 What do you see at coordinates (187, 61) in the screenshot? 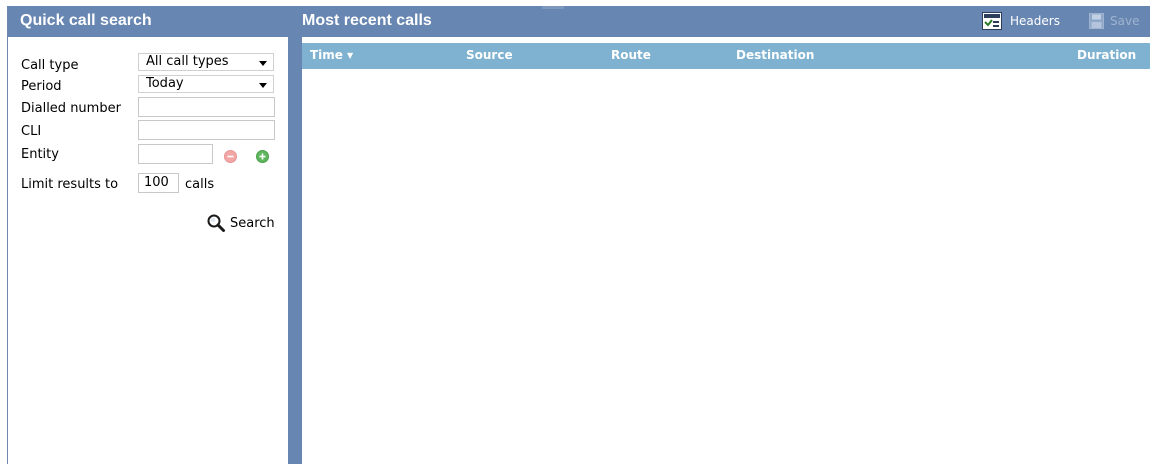
I see `call-type-value: All call types` at bounding box center [187, 61].